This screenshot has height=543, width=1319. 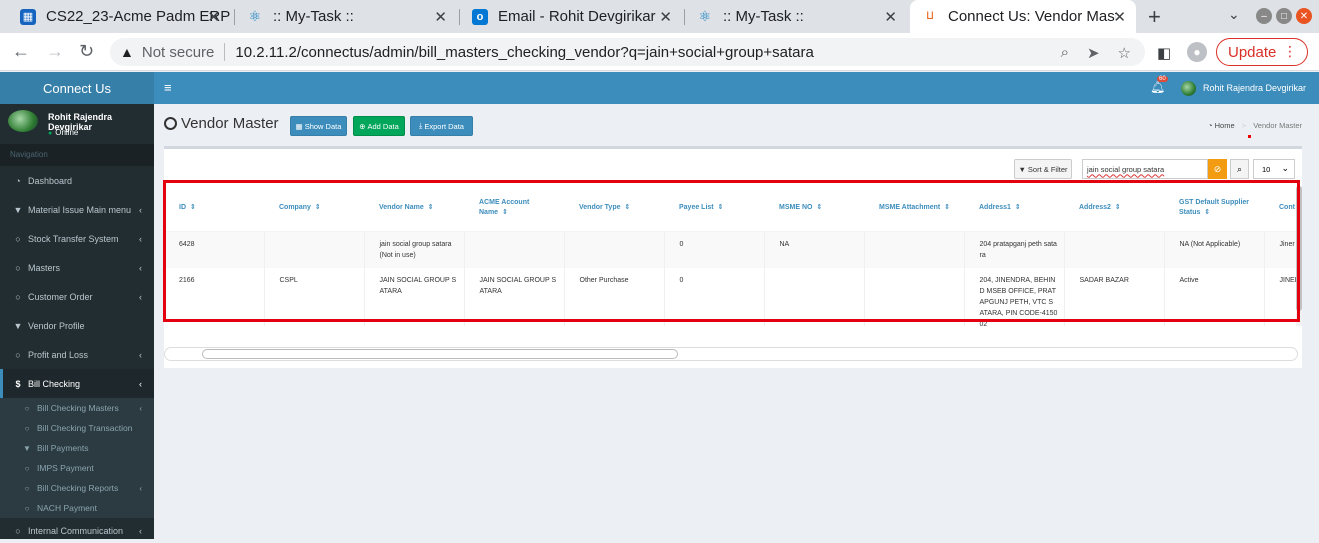 What do you see at coordinates (63, 448) in the screenshot?
I see `submenu-item-label: Bill Payments` at bounding box center [63, 448].